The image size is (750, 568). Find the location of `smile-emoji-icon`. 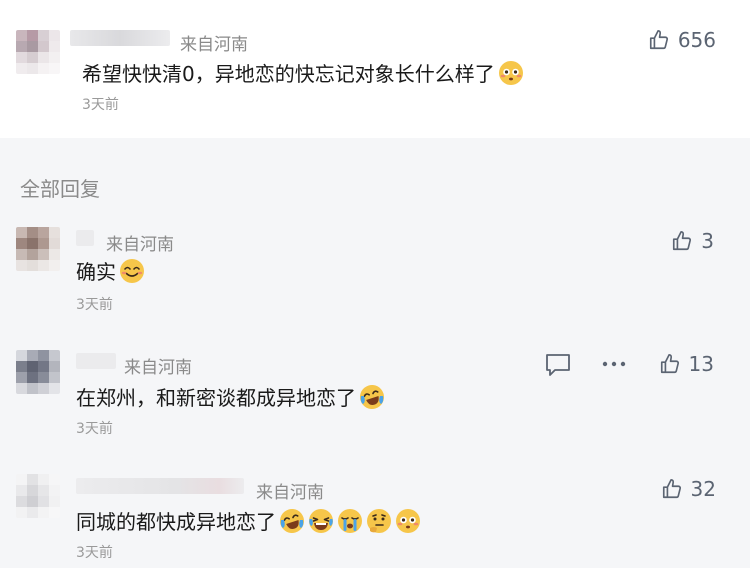

smile-emoji-icon is located at coordinates (132, 270).